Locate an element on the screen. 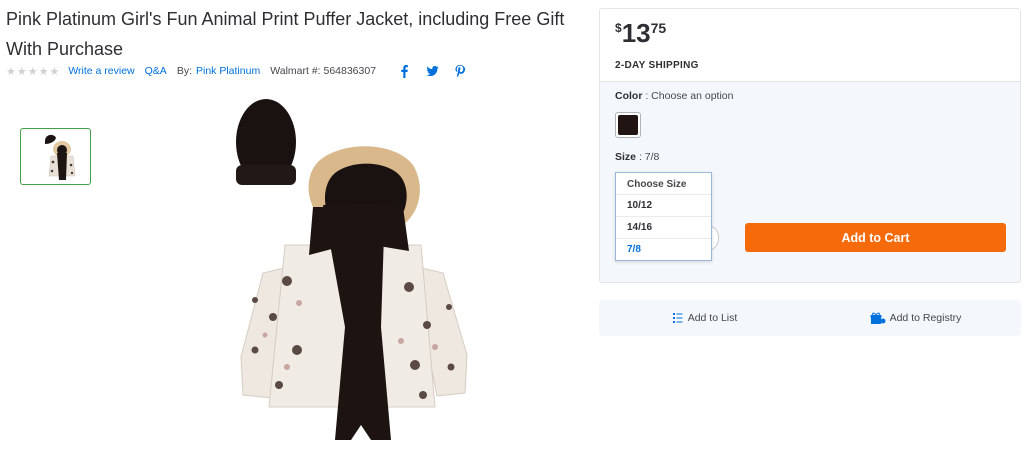  size-selector-label: Size : 7/8 is located at coordinates (637, 157).